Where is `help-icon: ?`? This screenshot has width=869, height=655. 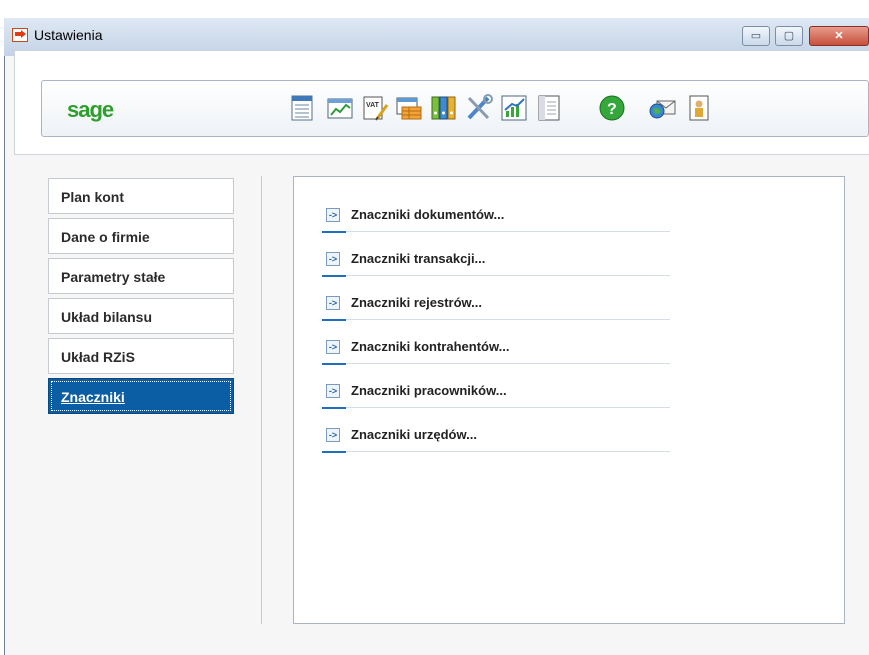 help-icon: ? is located at coordinates (612, 108).